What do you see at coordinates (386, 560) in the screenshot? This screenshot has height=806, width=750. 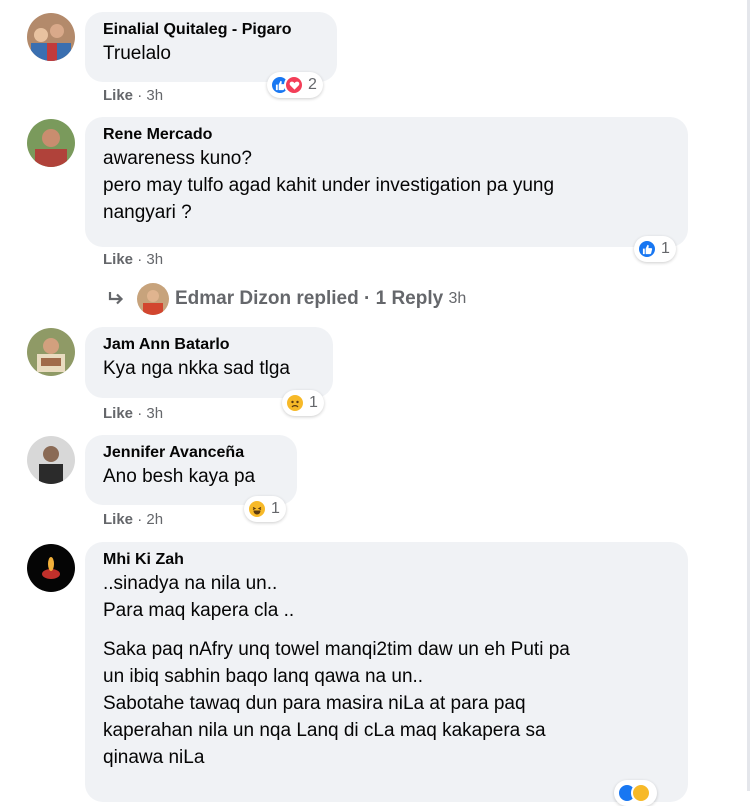 I see `comment-author: Mhi Ki Zah` at bounding box center [386, 560].